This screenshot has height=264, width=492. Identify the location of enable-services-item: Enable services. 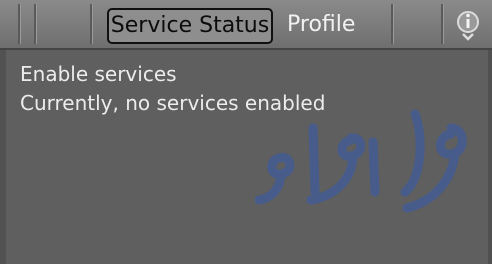
(252, 74).